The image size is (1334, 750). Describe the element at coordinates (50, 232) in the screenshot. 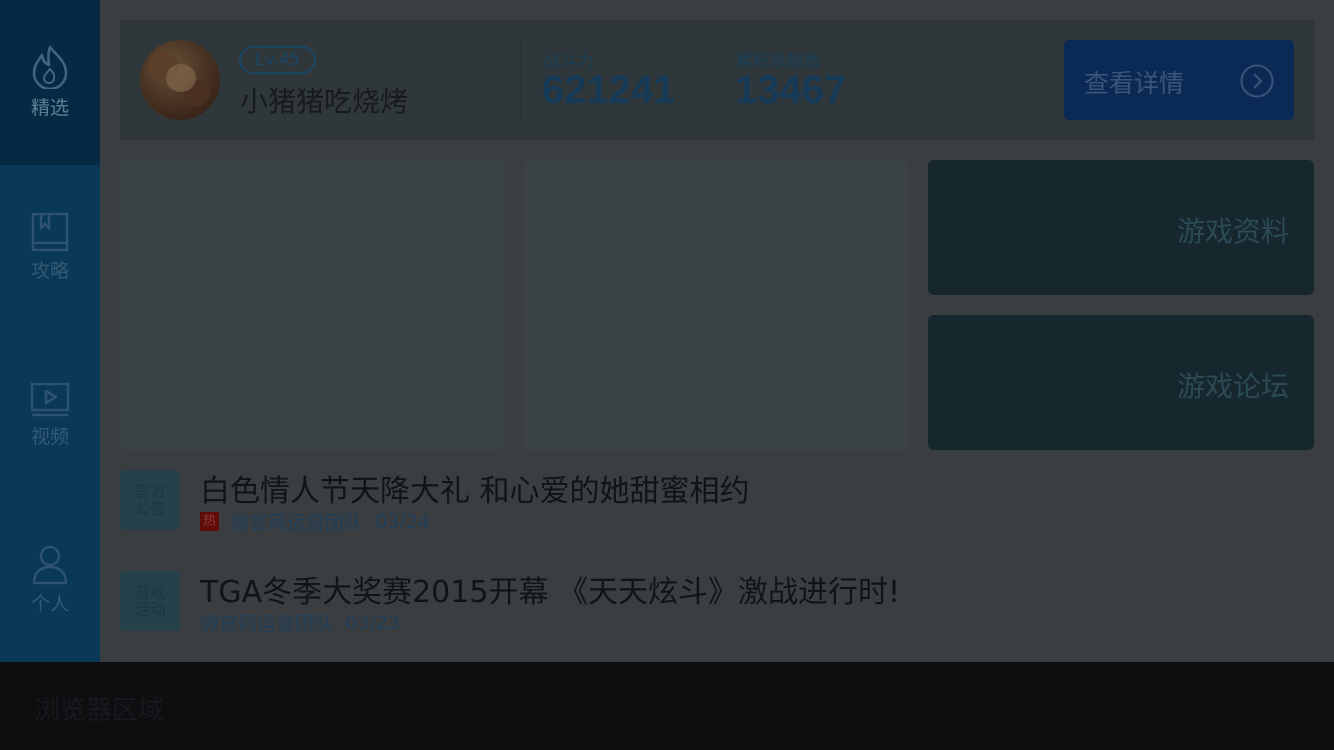

I see `book-icon` at that location.